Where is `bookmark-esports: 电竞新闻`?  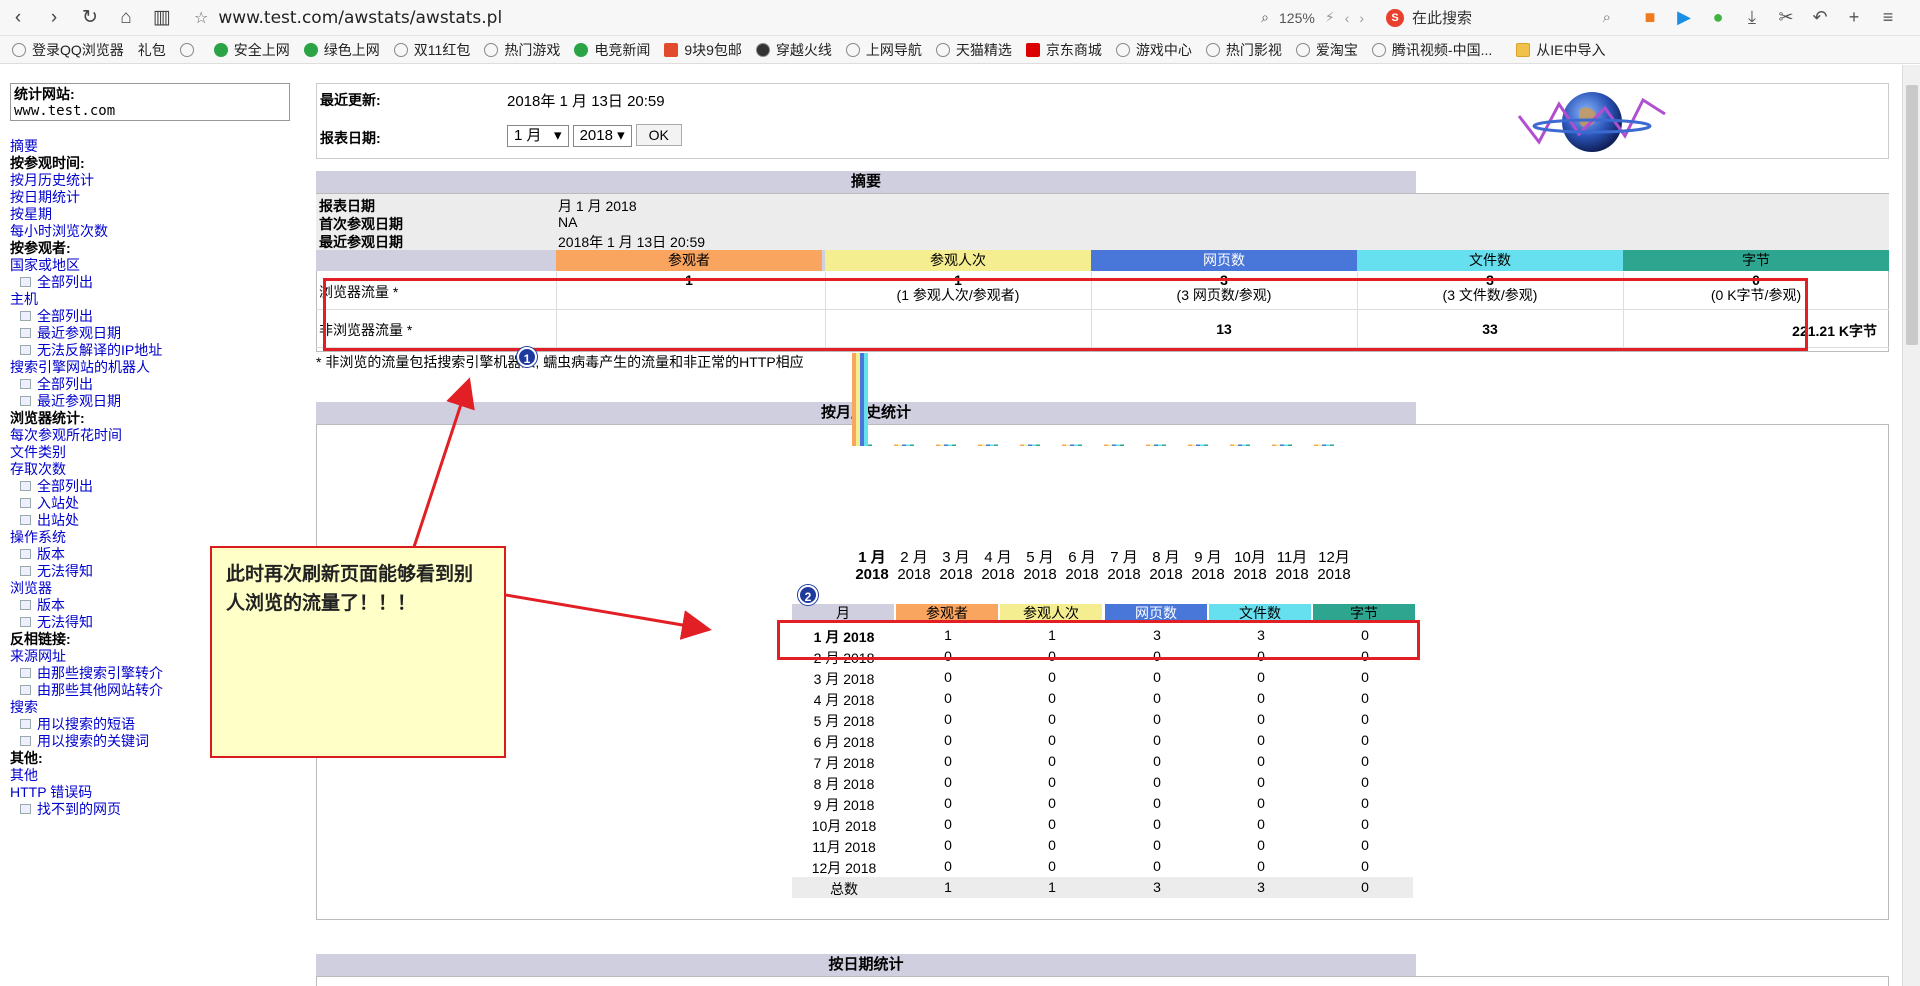
bookmark-esports: 电竞新闻 is located at coordinates (612, 50).